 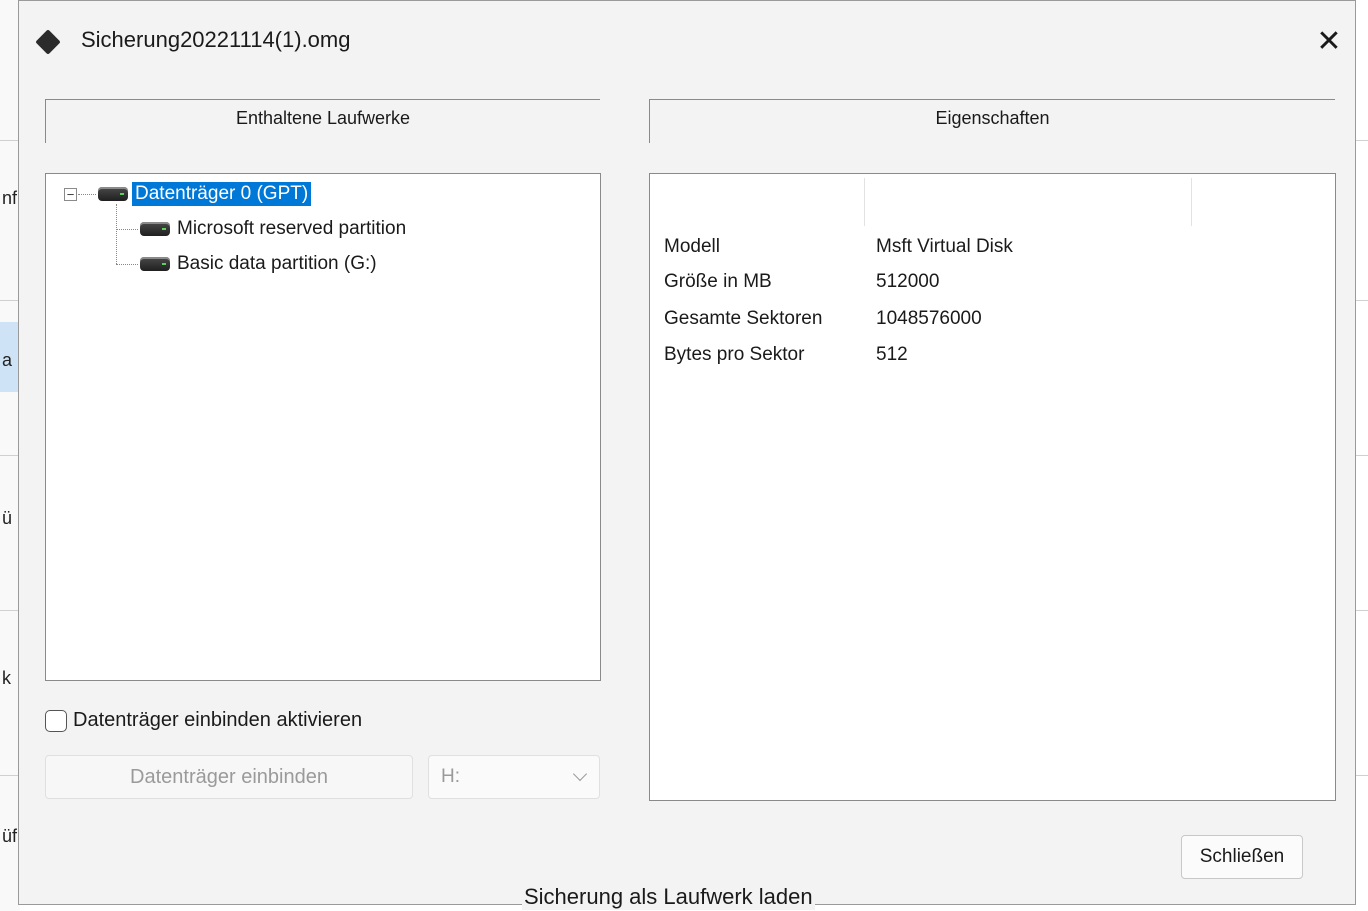 I want to click on drive-letter-value: H:, so click(x=450, y=776).